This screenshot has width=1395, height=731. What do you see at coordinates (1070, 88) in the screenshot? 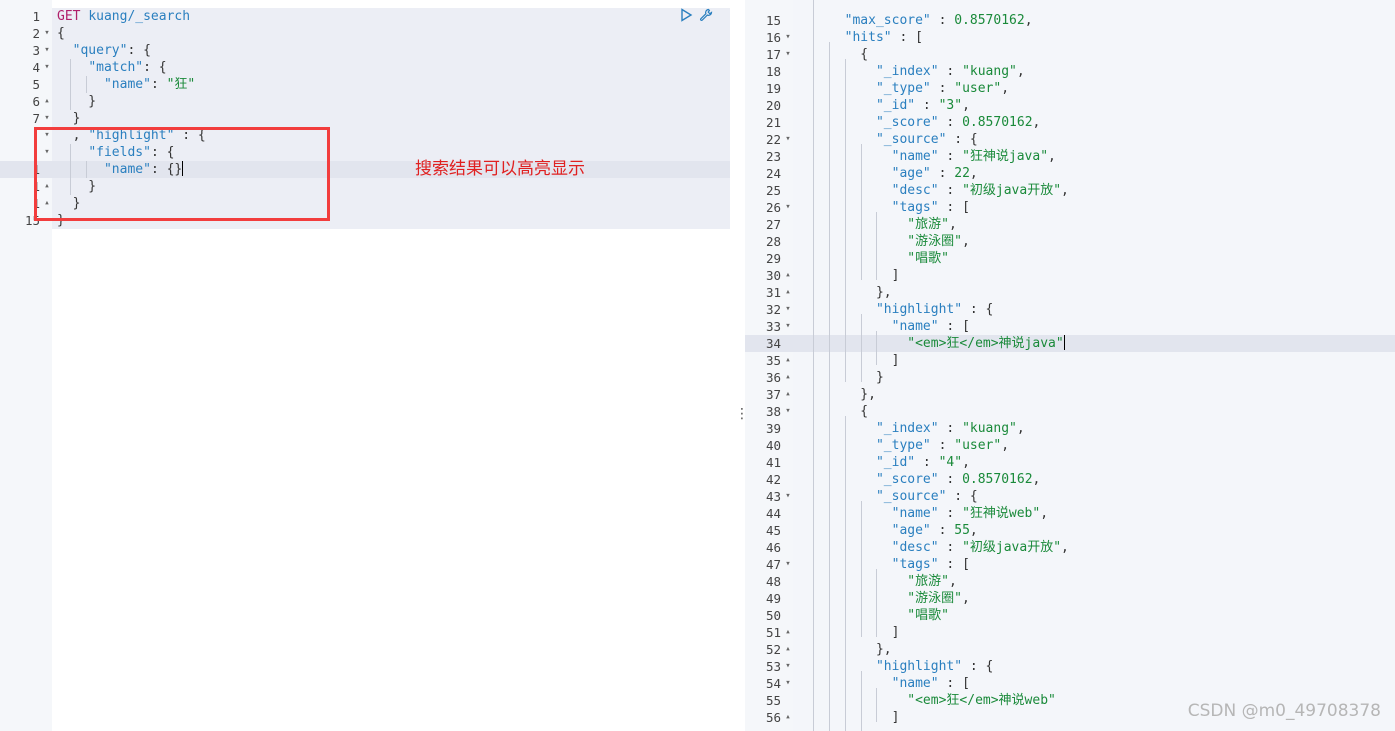
I see `response-line: 19 "_type" : "user",` at bounding box center [1070, 88].